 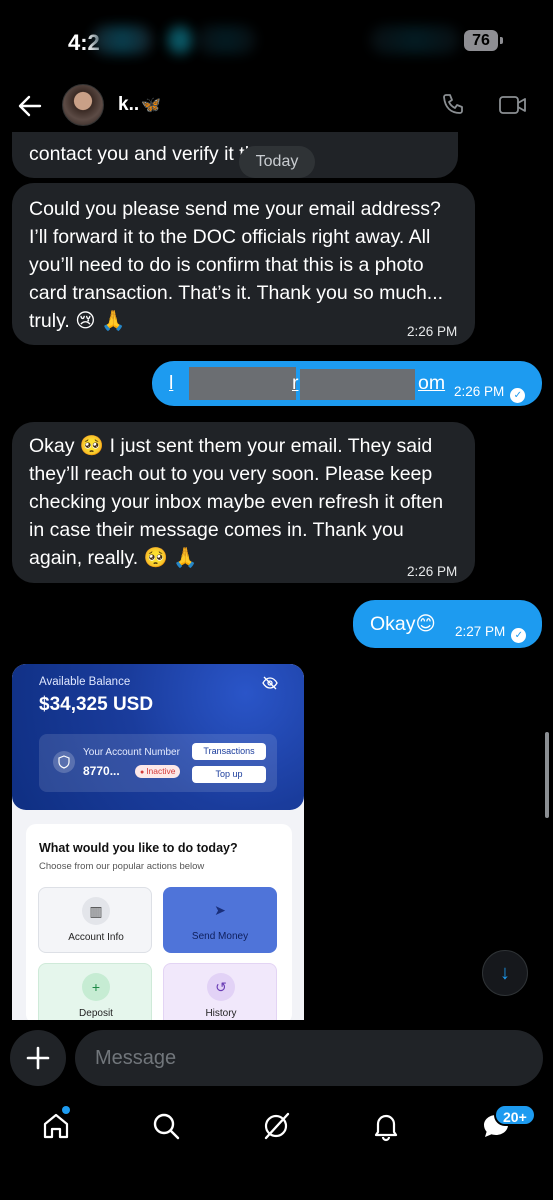 What do you see at coordinates (85, 682) in the screenshot?
I see `balance-label: Available Balance` at bounding box center [85, 682].